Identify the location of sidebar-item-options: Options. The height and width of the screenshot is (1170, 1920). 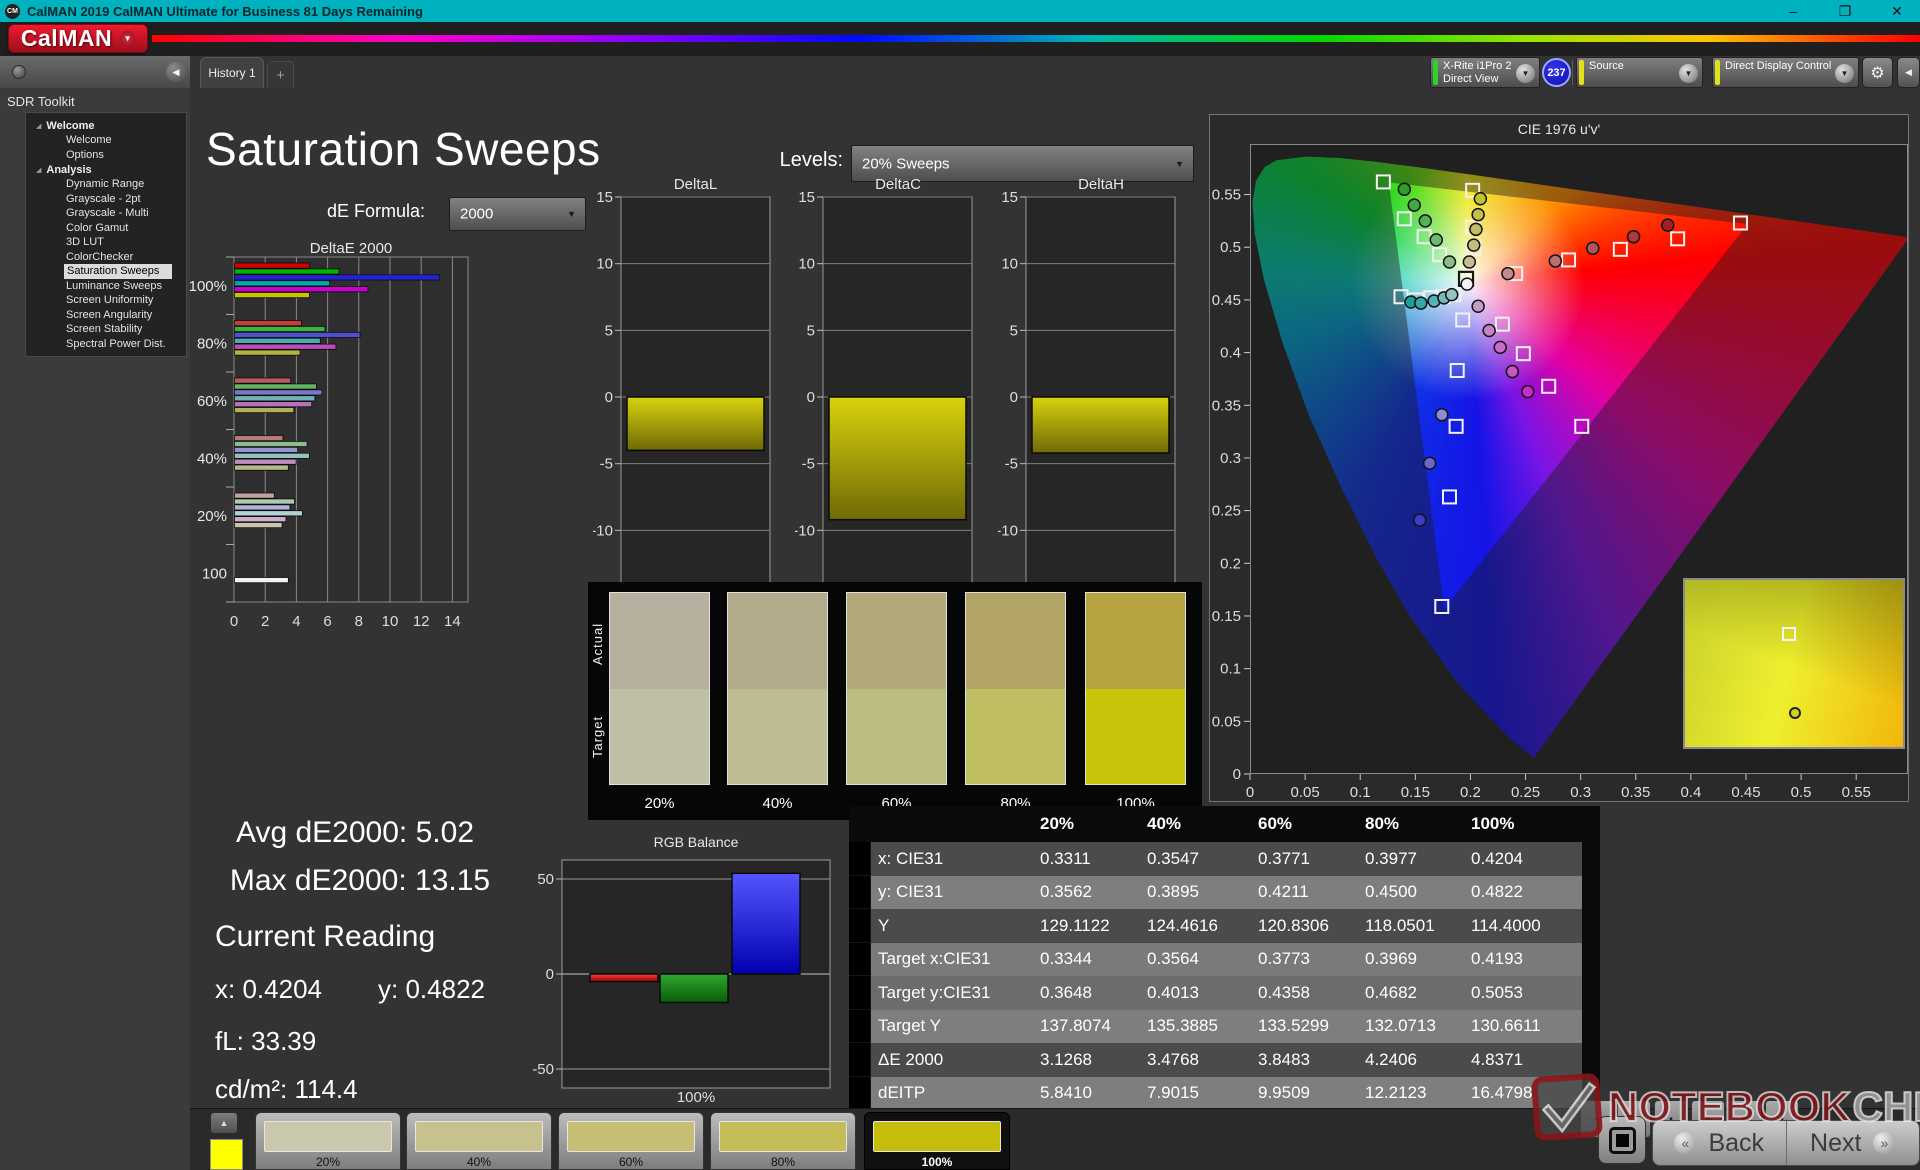
(106, 155).